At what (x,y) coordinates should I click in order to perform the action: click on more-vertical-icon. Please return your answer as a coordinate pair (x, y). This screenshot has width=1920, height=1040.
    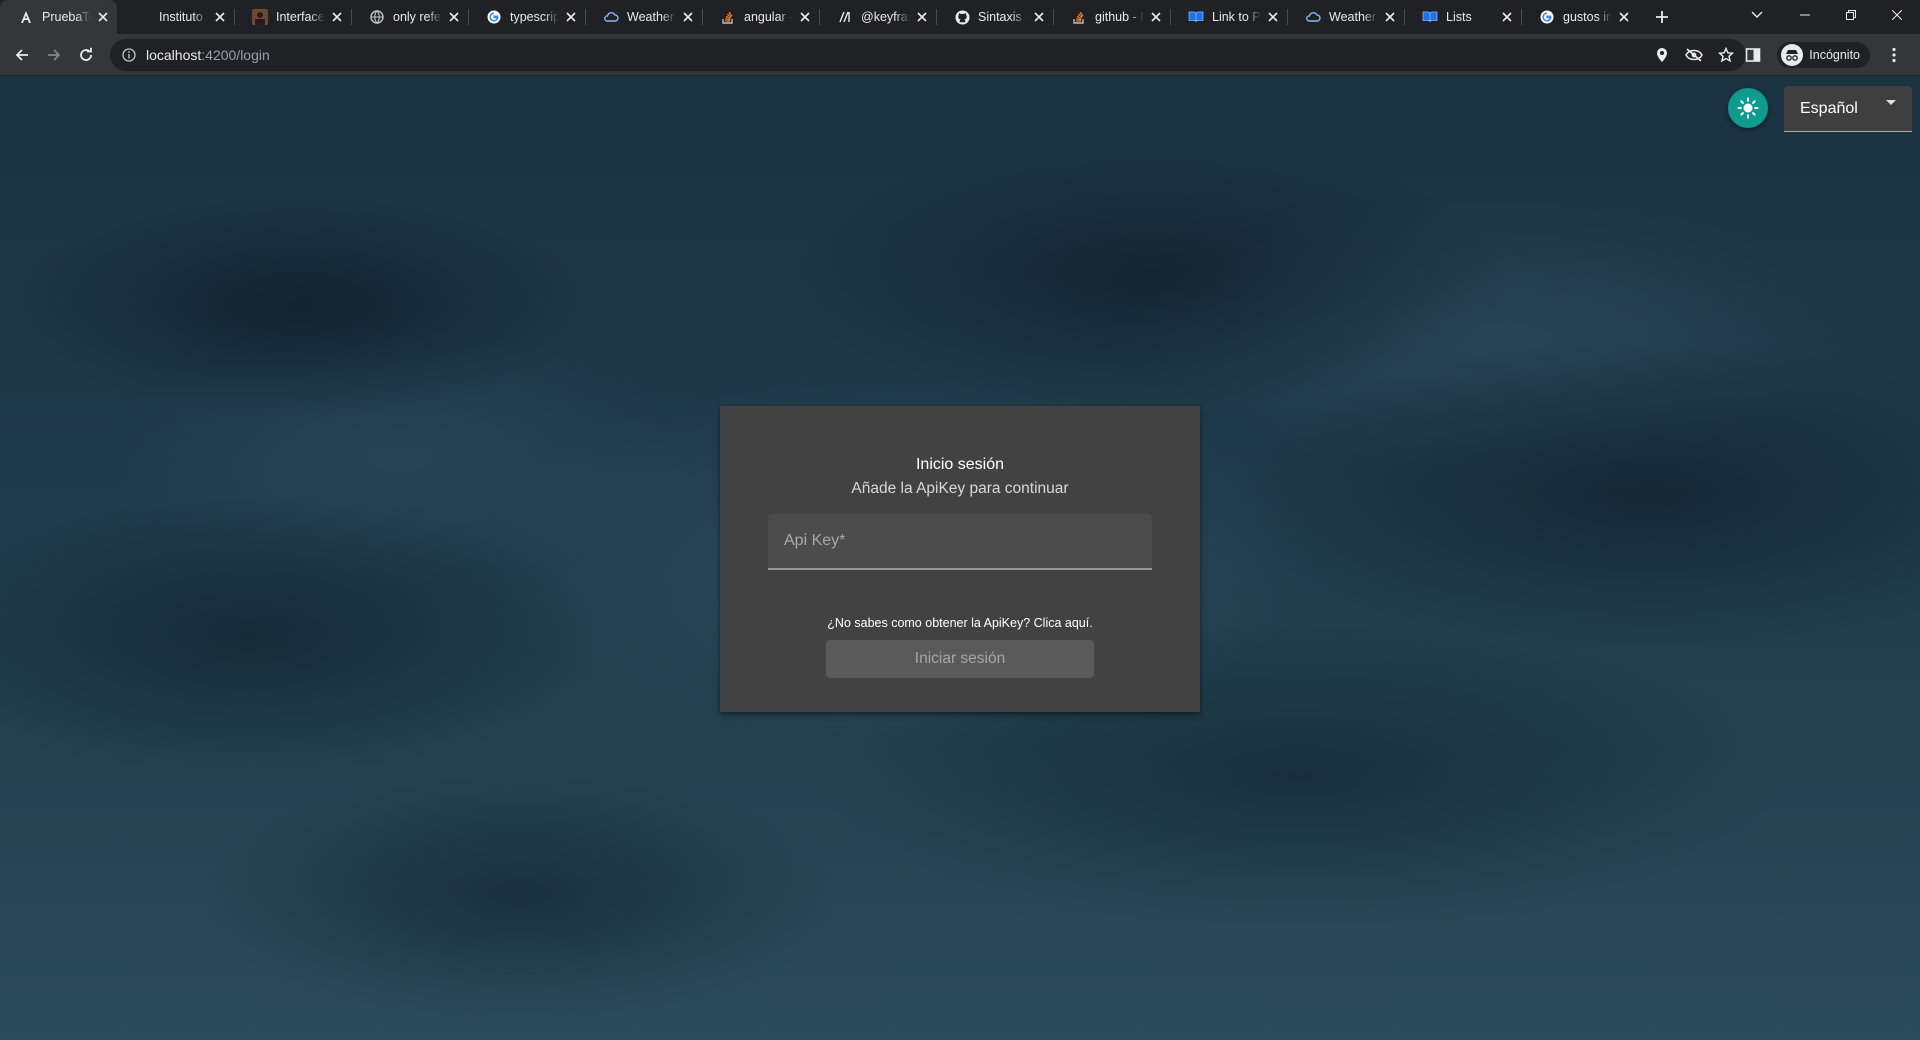
    Looking at the image, I should click on (1894, 55).